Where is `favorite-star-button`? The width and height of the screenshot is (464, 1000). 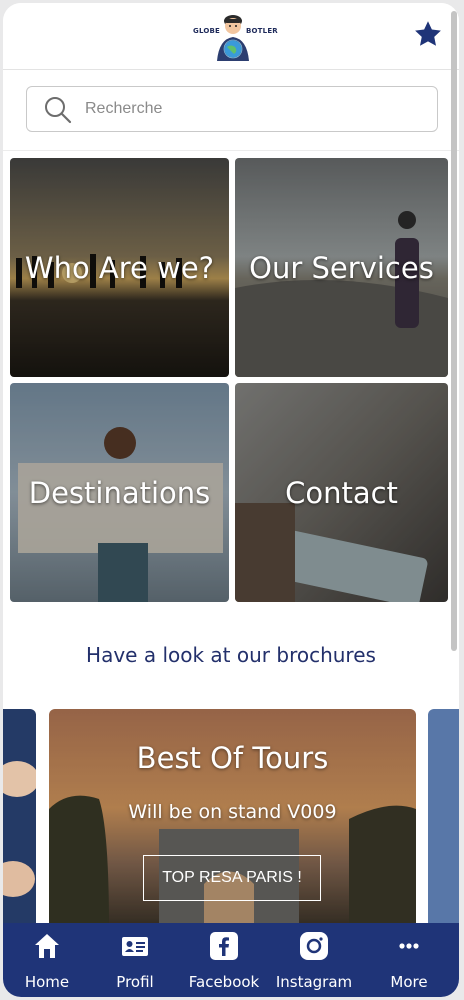 favorite-star-button is located at coordinates (428, 34).